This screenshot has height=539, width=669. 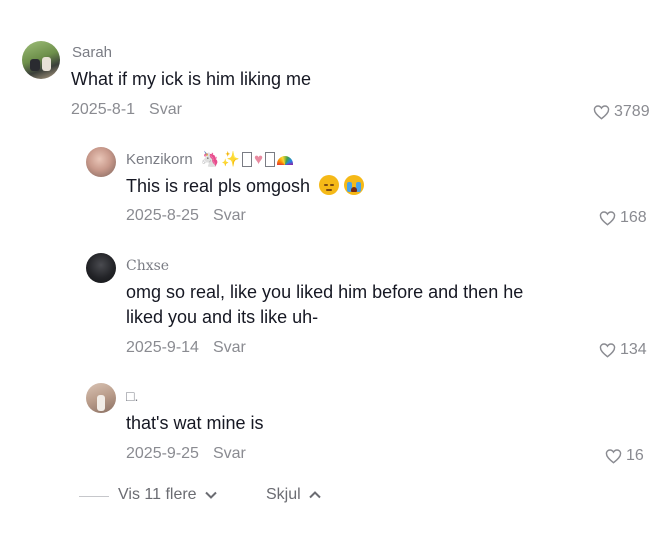 I want to click on comment-username: Sarah, so click(x=92, y=52).